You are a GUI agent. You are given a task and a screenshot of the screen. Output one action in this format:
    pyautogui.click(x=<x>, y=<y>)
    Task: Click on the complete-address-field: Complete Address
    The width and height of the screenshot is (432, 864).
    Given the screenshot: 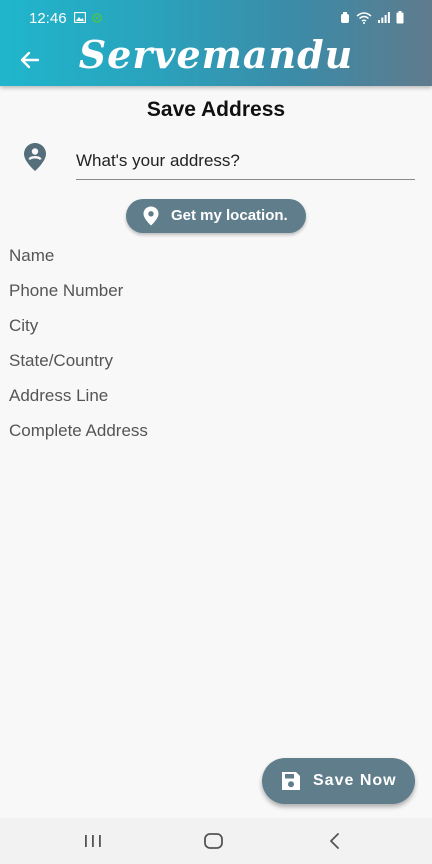 What is the action you would take?
    pyautogui.click(x=78, y=436)
    